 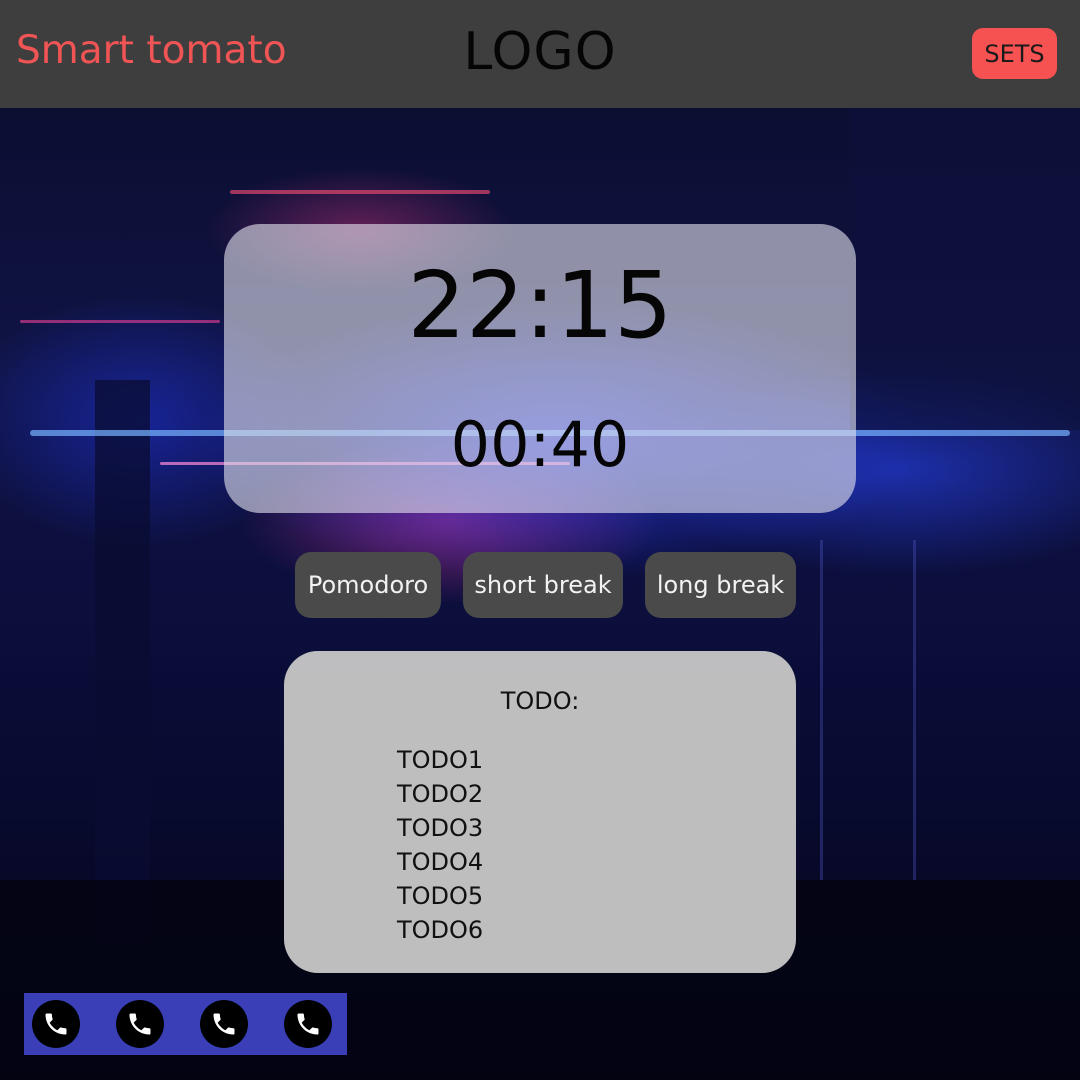 I want to click on todo-item: TODO4, so click(x=440, y=862).